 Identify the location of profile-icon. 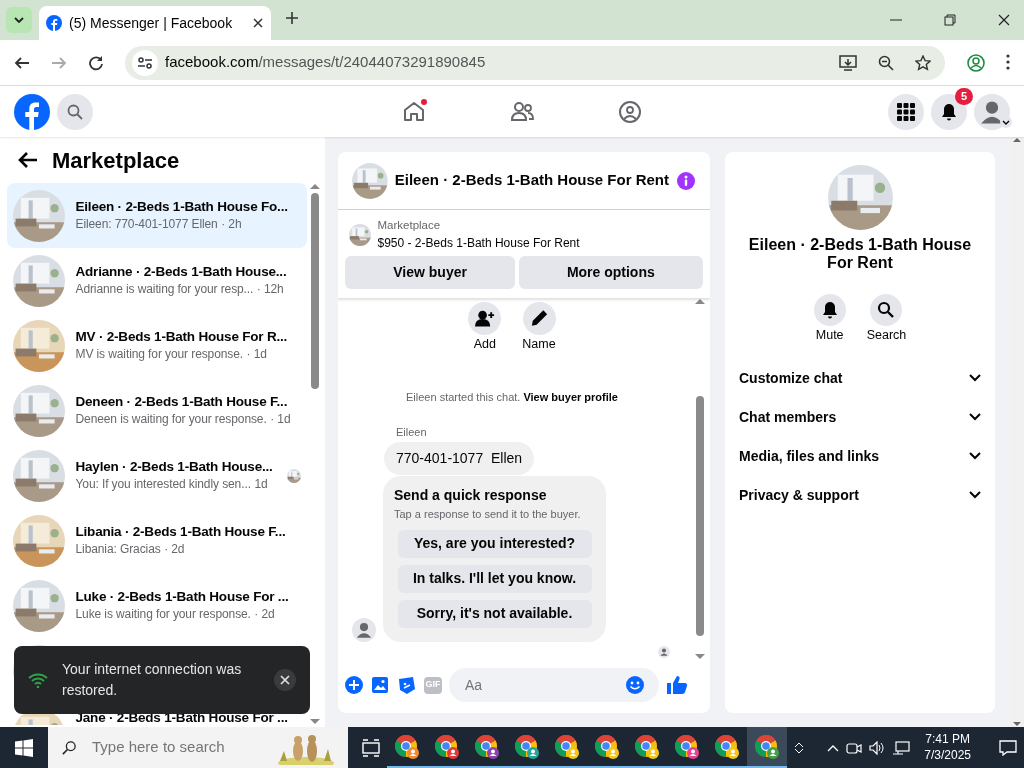
(976, 62).